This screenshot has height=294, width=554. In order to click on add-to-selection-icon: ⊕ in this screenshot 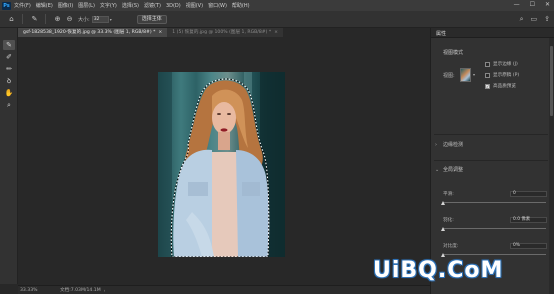, I will do `click(57, 19)`.